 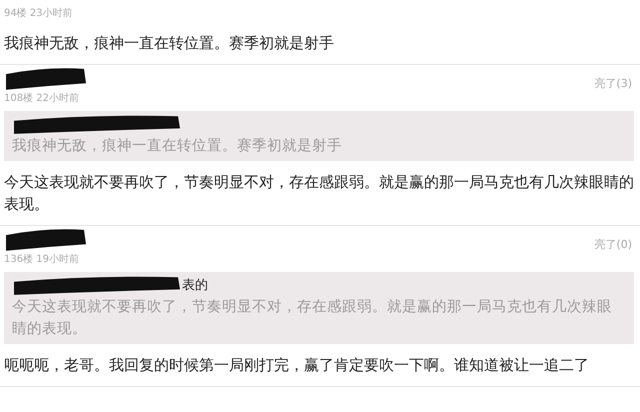 What do you see at coordinates (613, 244) in the screenshot?
I see `likes-count: 亮了(0)` at bounding box center [613, 244].